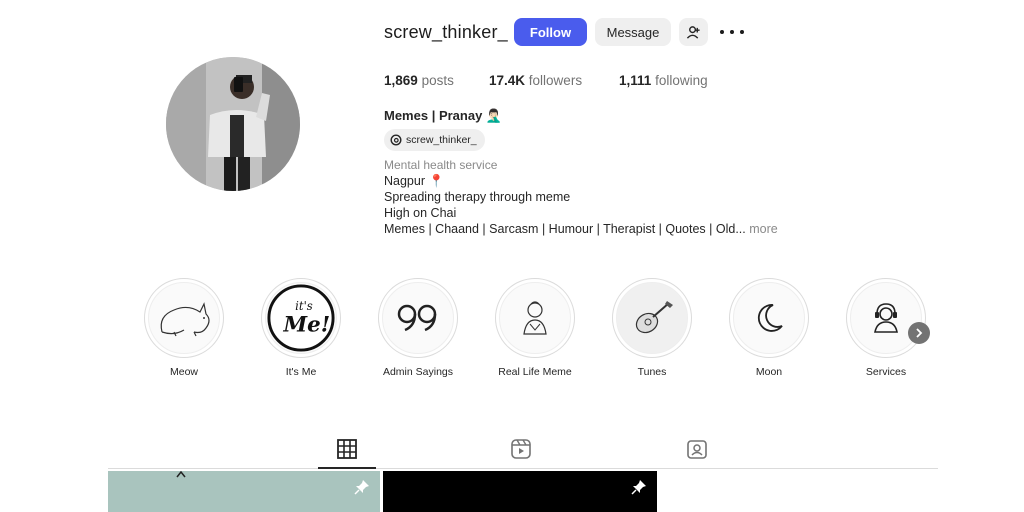 This screenshot has width=1024, height=512. I want to click on followers-label: followers, so click(555, 80).